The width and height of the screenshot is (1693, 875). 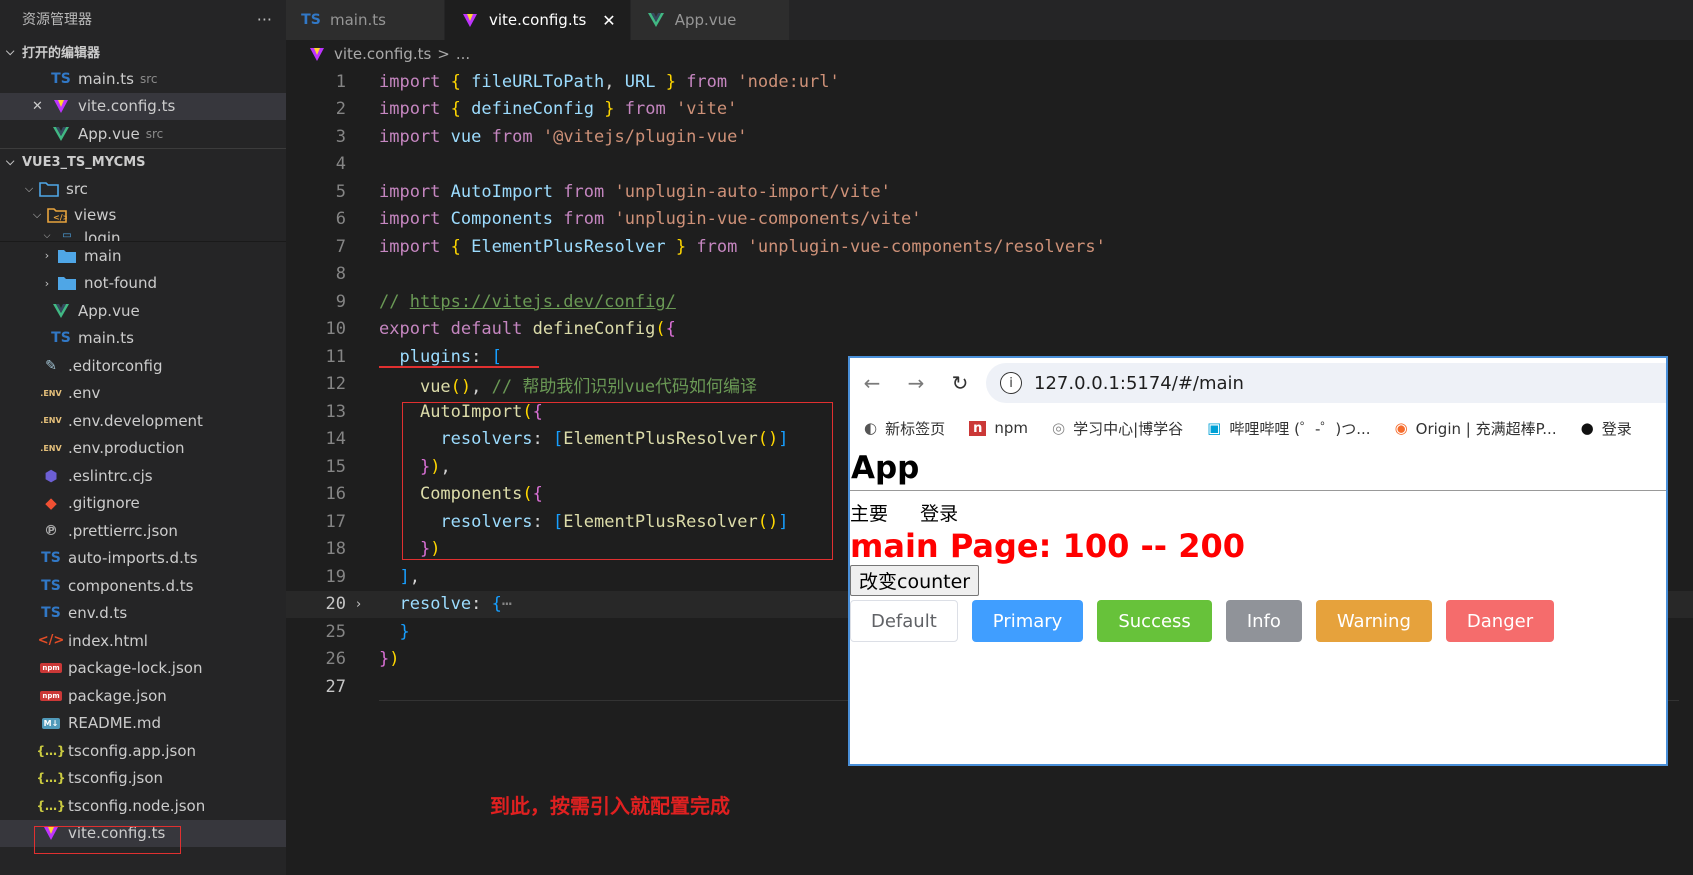 What do you see at coordinates (51, 503) in the screenshot?
I see `git-icon: ◆` at bounding box center [51, 503].